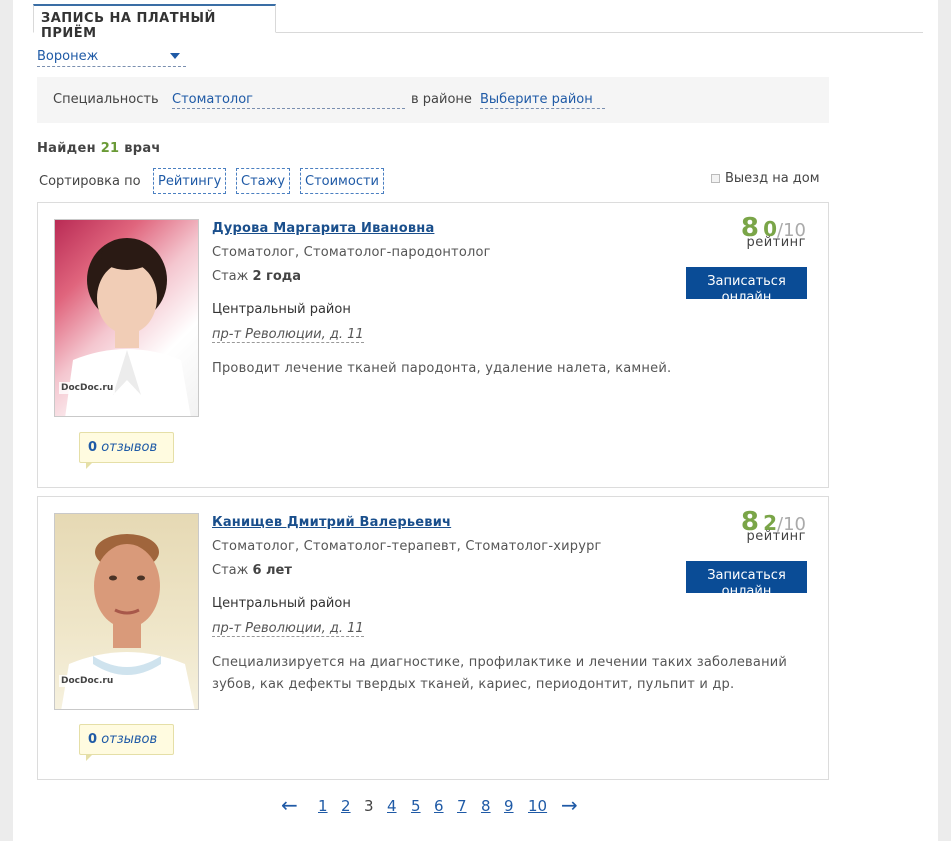 This screenshot has width=951, height=841. What do you see at coordinates (331, 522) in the screenshot?
I see `doctor-name-link: Канищев Дмитрий Валерьевич` at bounding box center [331, 522].